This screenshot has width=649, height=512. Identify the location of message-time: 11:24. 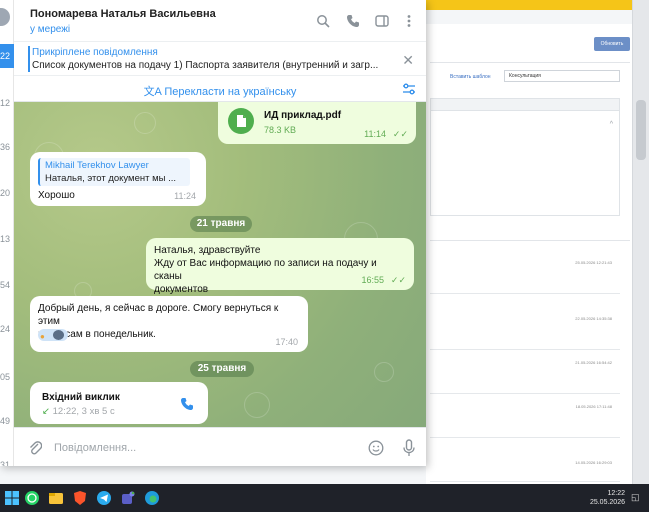
(185, 196).